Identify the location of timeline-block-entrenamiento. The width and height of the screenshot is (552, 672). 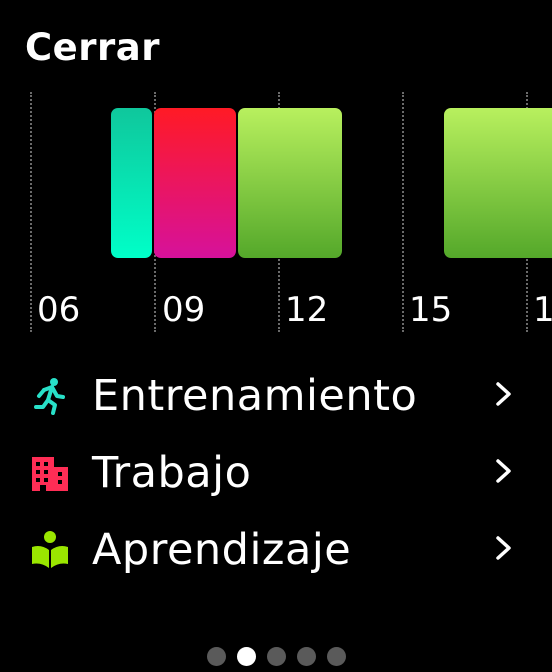
(131, 183).